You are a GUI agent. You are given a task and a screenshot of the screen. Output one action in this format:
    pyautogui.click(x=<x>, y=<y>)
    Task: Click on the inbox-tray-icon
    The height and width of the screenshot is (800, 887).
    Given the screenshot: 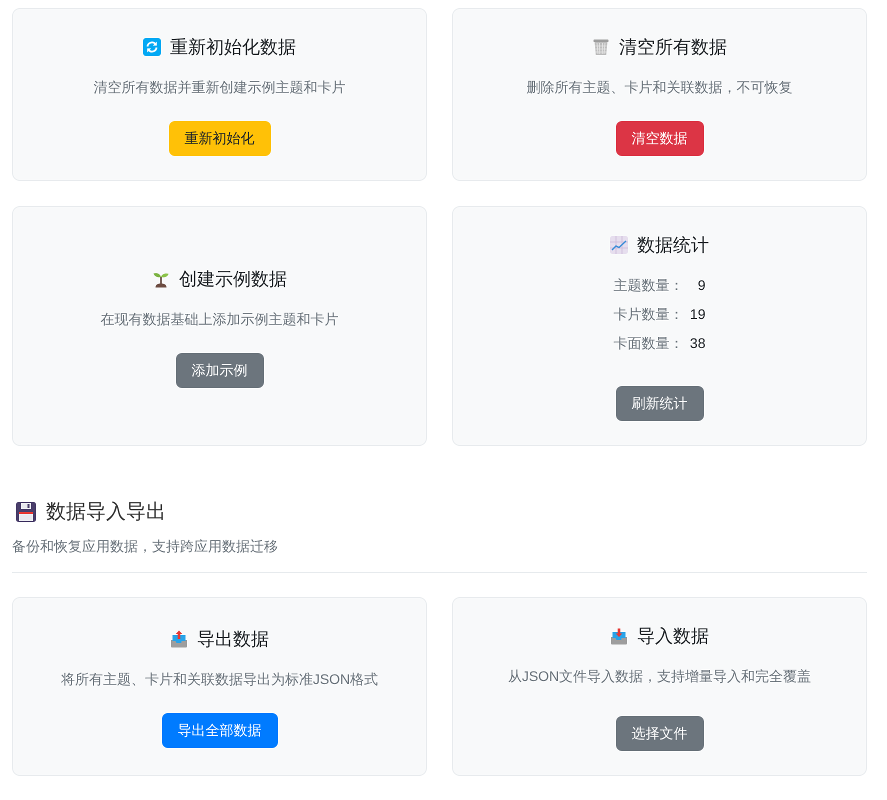 What is the action you would take?
    pyautogui.click(x=619, y=636)
    